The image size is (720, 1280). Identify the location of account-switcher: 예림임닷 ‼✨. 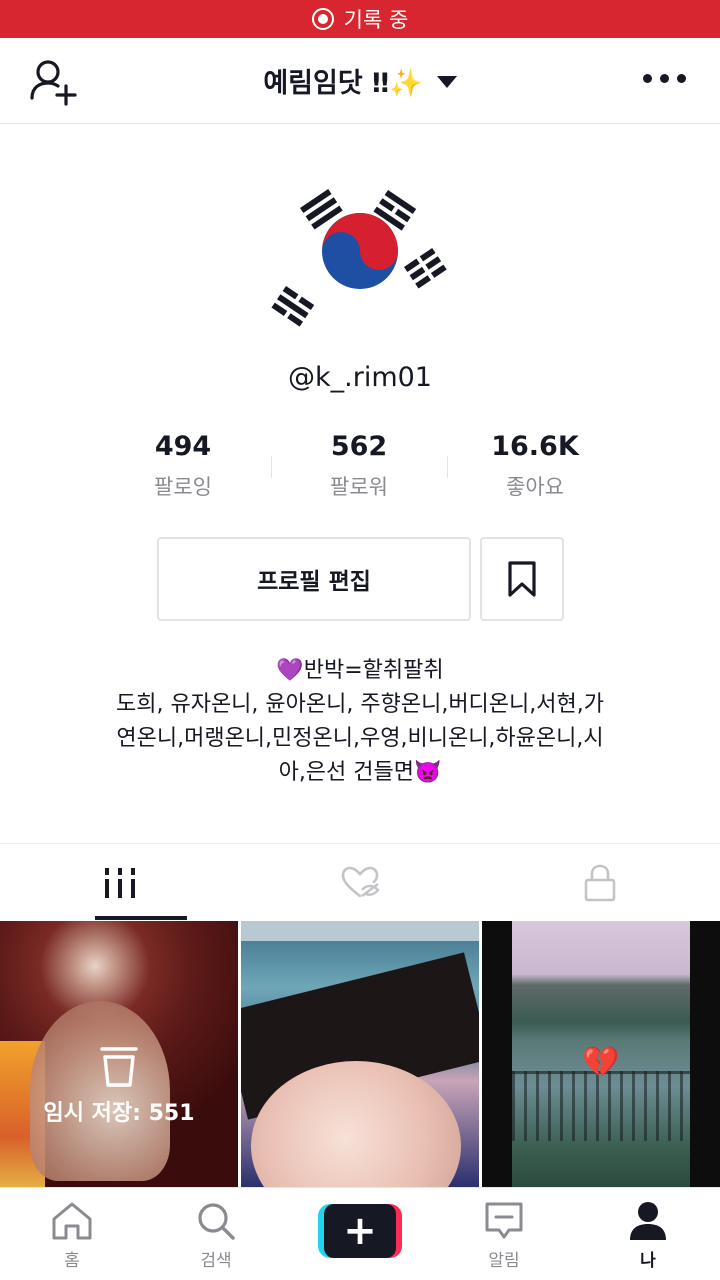
(360, 80).